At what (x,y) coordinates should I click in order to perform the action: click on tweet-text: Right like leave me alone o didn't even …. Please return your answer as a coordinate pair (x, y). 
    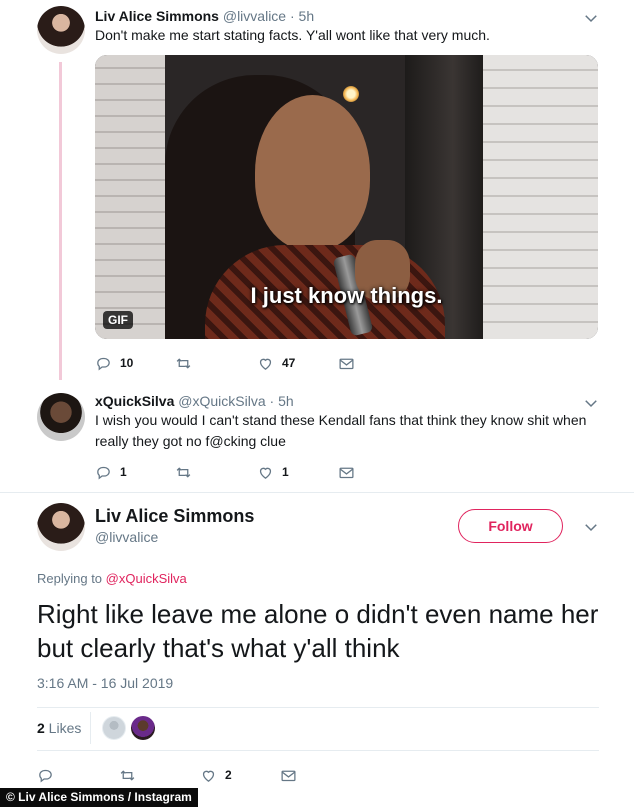
    Looking at the image, I should click on (318, 631).